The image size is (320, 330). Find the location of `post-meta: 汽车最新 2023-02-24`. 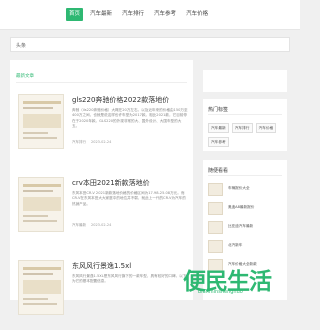

post-meta: 汽车最新 2023-02-24 is located at coordinates (91, 225).